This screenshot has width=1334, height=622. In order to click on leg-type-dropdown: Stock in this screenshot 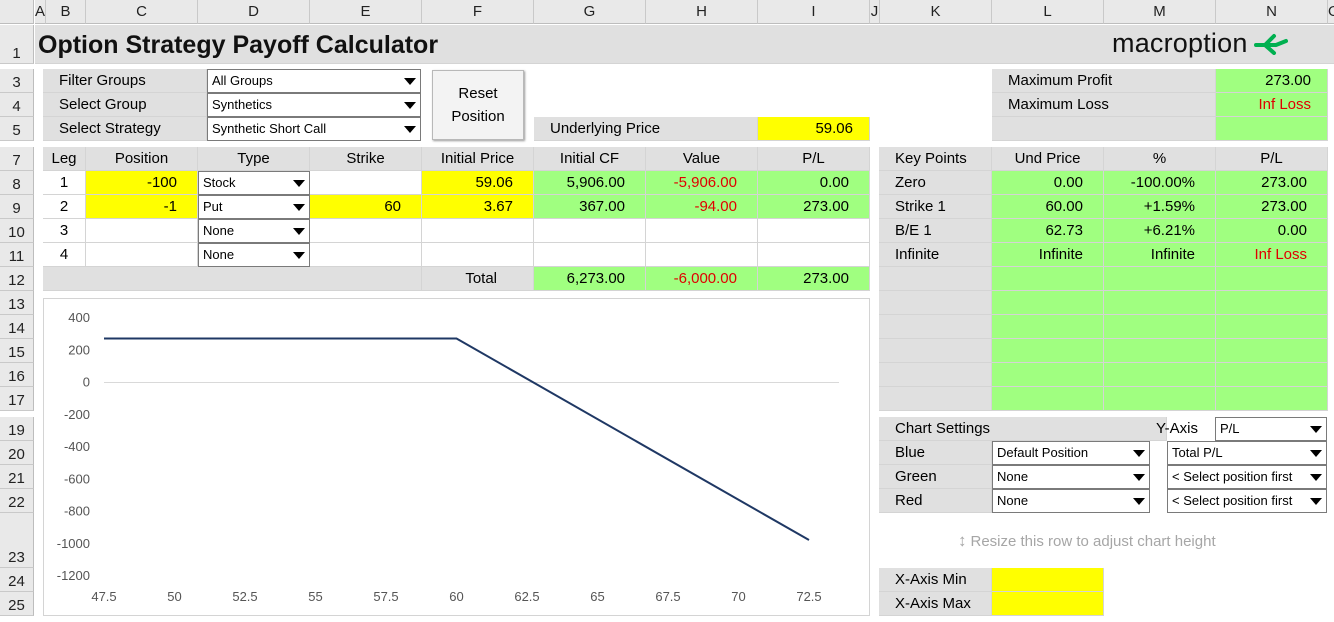, I will do `click(254, 183)`.